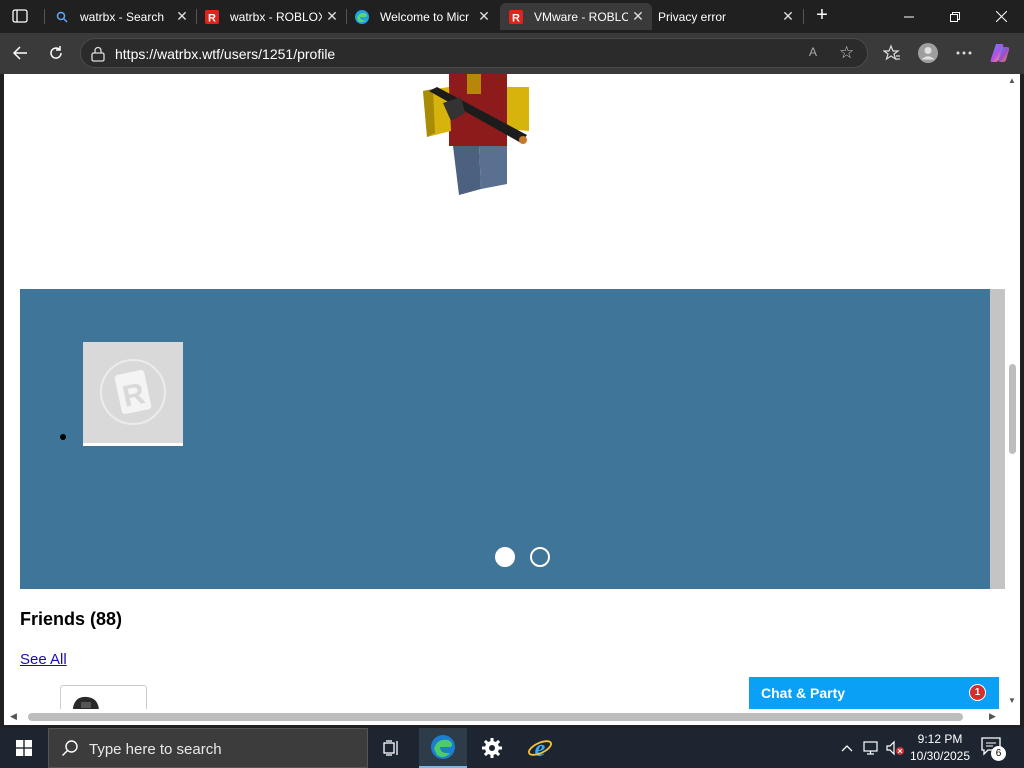 This screenshot has width=1024, height=768. Describe the element at coordinates (362, 17) in the screenshot. I see `edge-icon` at that location.